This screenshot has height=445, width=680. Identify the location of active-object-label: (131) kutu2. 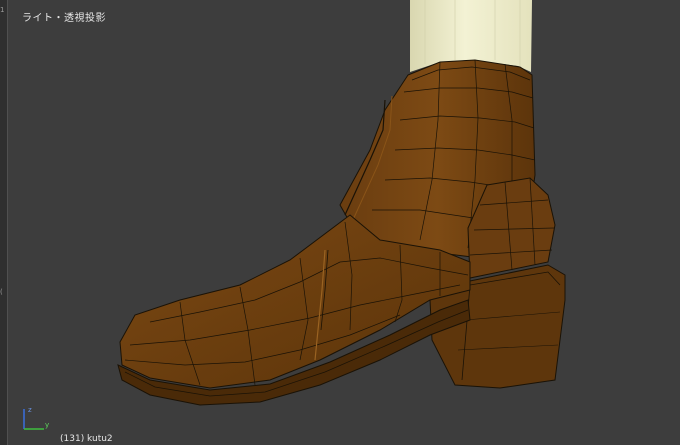
(86, 439).